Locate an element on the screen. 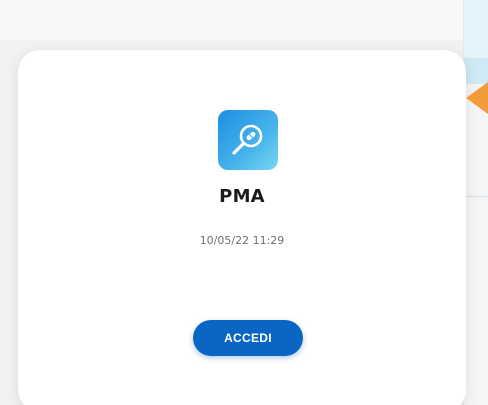  right-rail-divider is located at coordinates (476, 196).